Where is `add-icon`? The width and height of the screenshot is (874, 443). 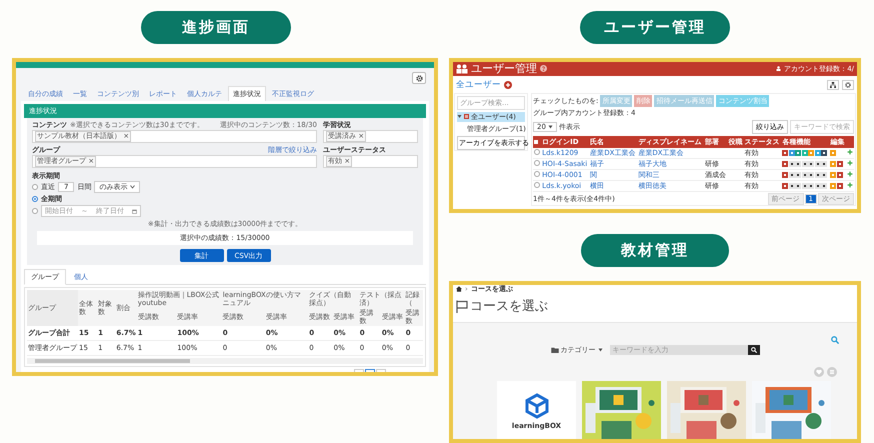 add-icon is located at coordinates (508, 84).